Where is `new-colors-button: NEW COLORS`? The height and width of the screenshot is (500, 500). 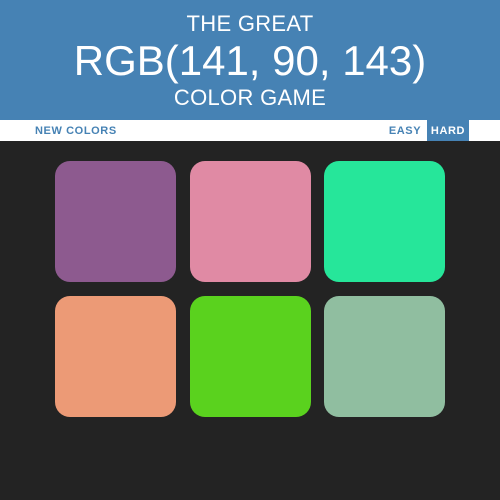
new-colors-button: NEW COLORS is located at coordinates (76, 130).